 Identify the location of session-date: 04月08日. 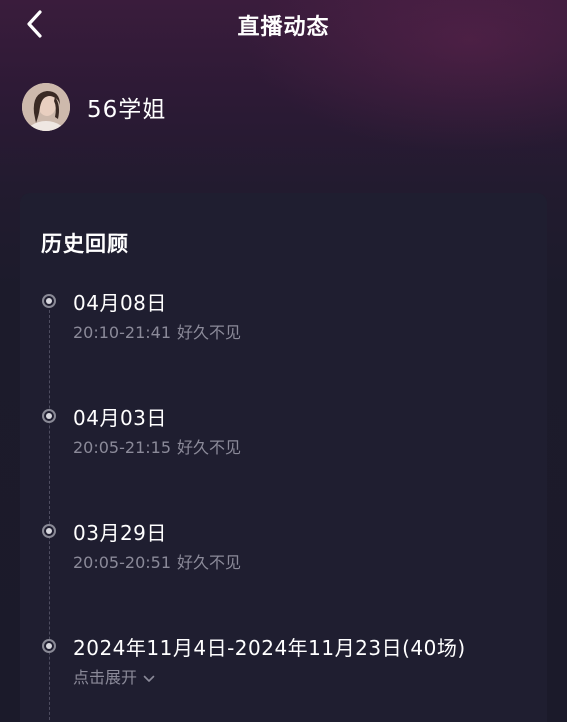
(120, 303).